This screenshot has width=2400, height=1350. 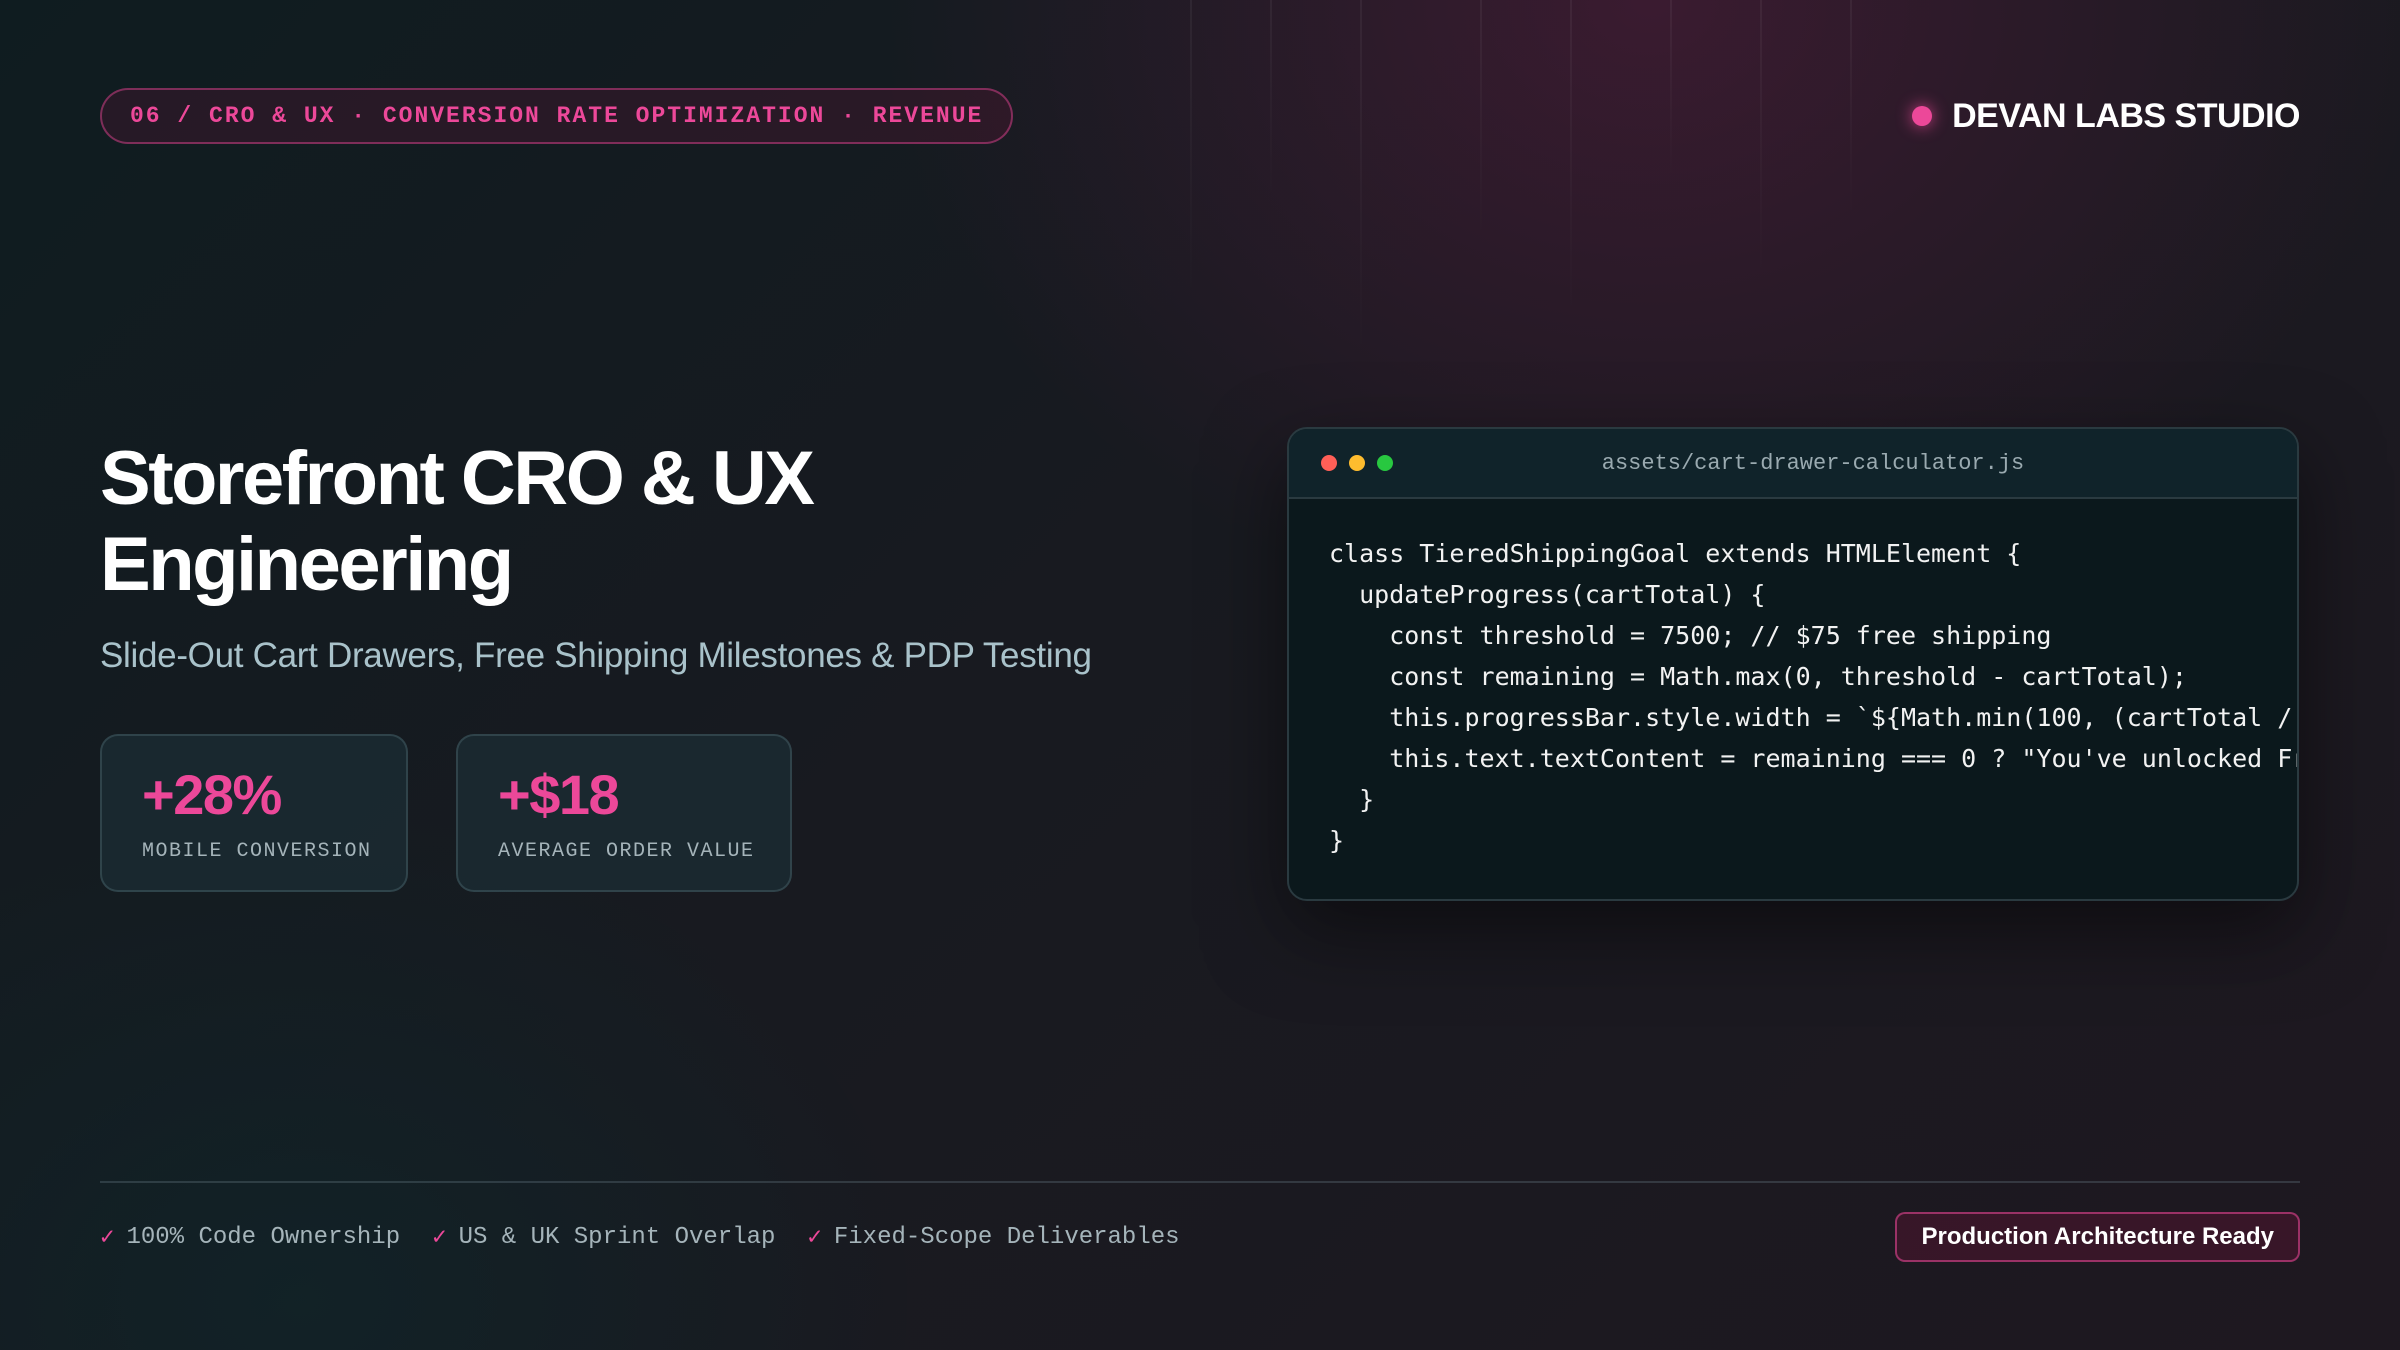 What do you see at coordinates (626, 851) in the screenshot?
I see `stat-label: AVERAGE ORDER VALUE` at bounding box center [626, 851].